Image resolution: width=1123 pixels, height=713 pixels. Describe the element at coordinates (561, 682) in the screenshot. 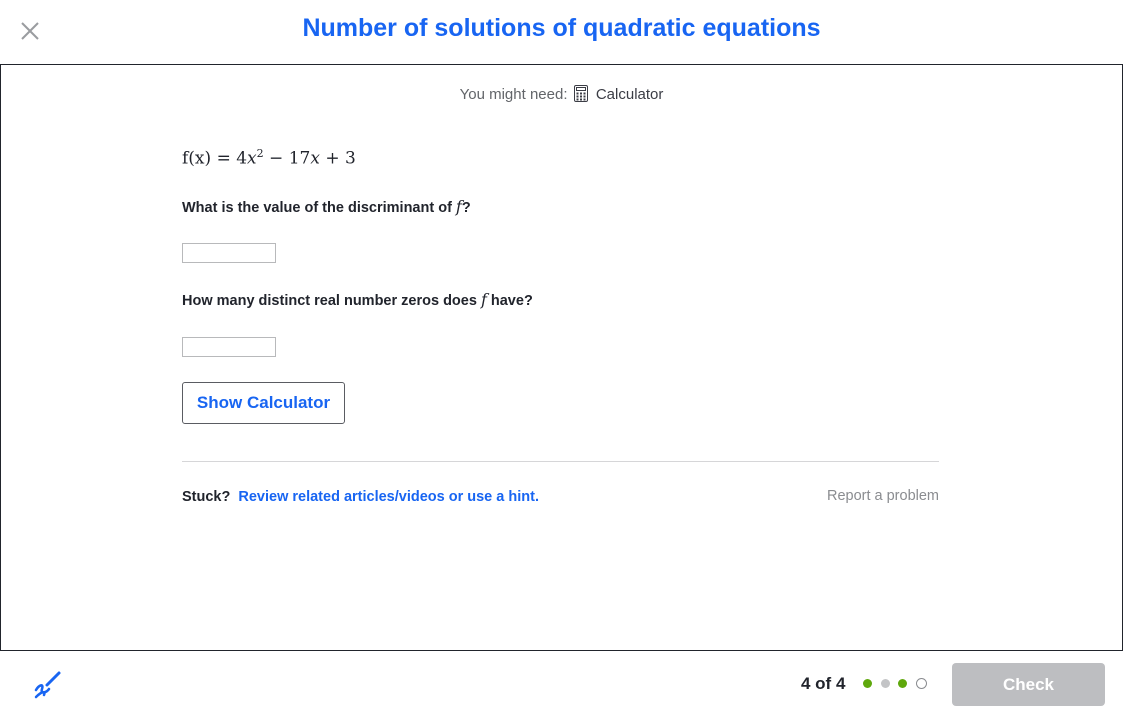

I see `exercise-footer: 4 of 4 Check` at that location.